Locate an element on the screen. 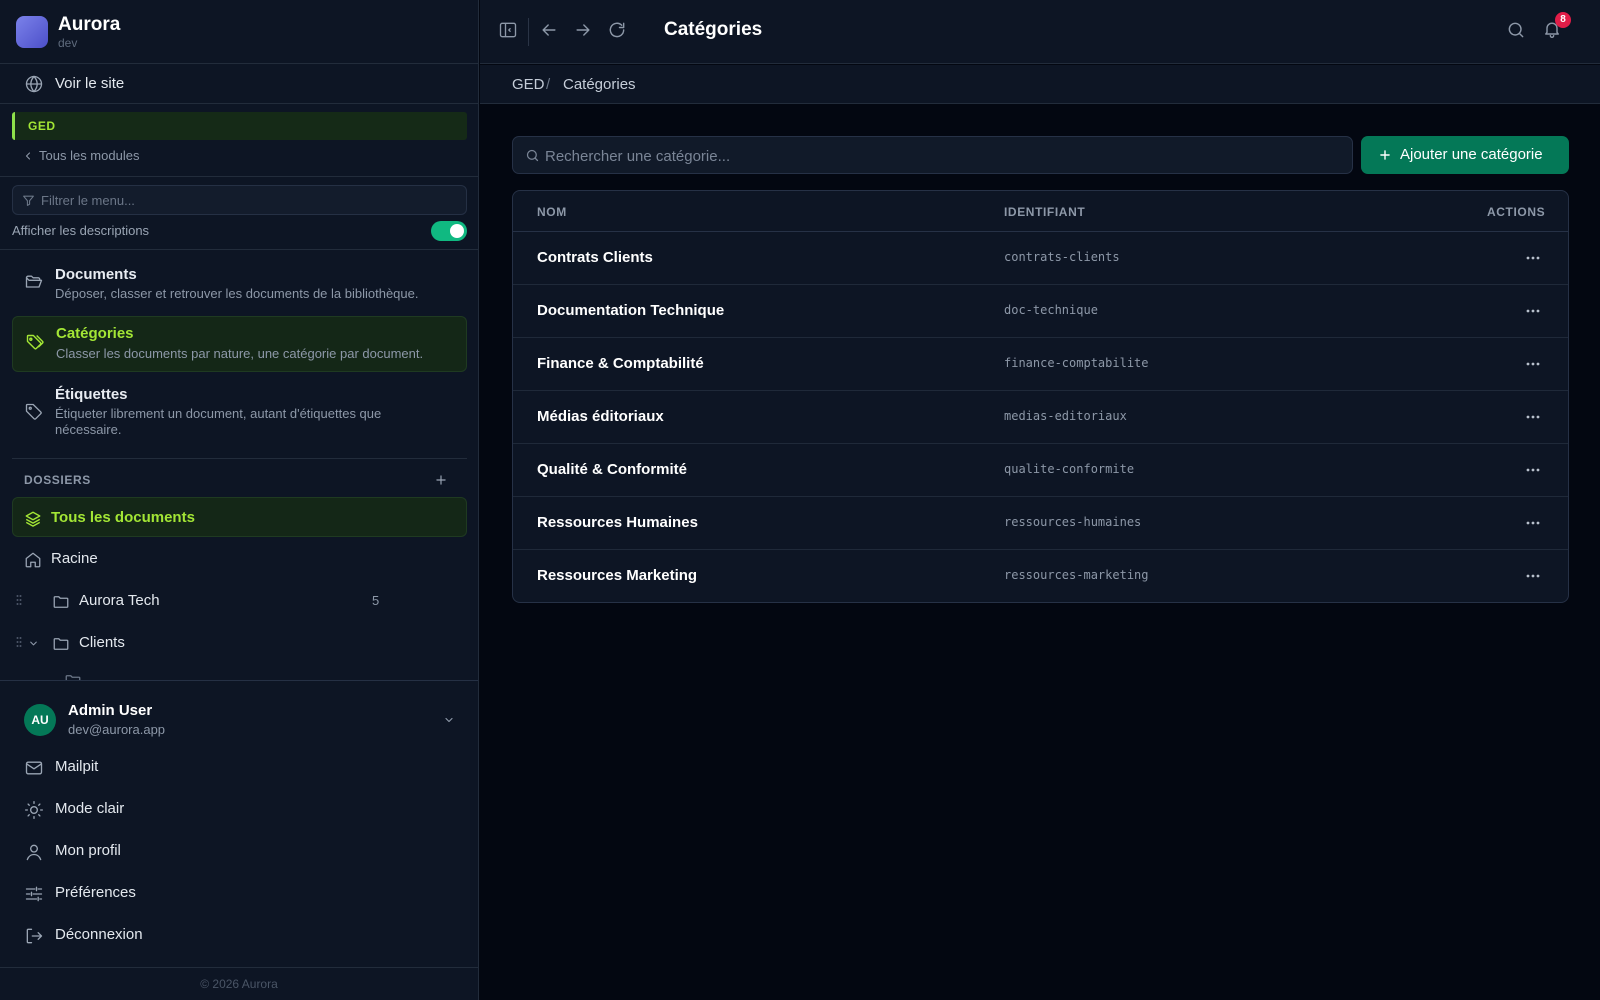 This screenshot has height=1000, width=1600. column-header-actions: ACTIONS is located at coordinates (1516, 212).